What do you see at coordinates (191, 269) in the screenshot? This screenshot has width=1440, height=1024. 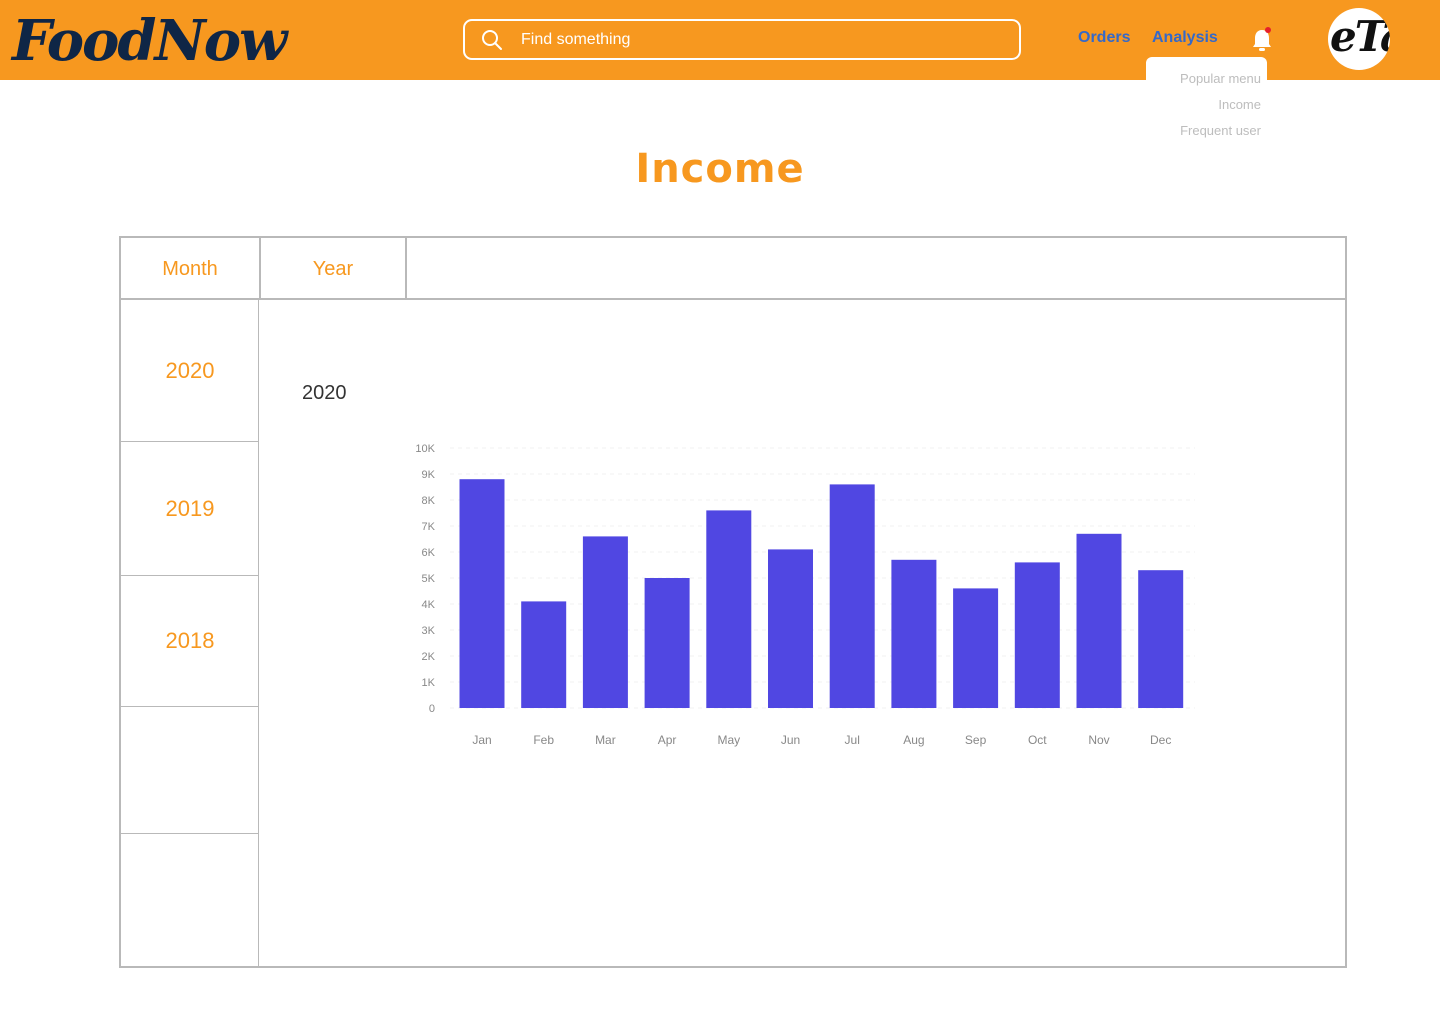 I see `tab-month: Month` at bounding box center [191, 269].